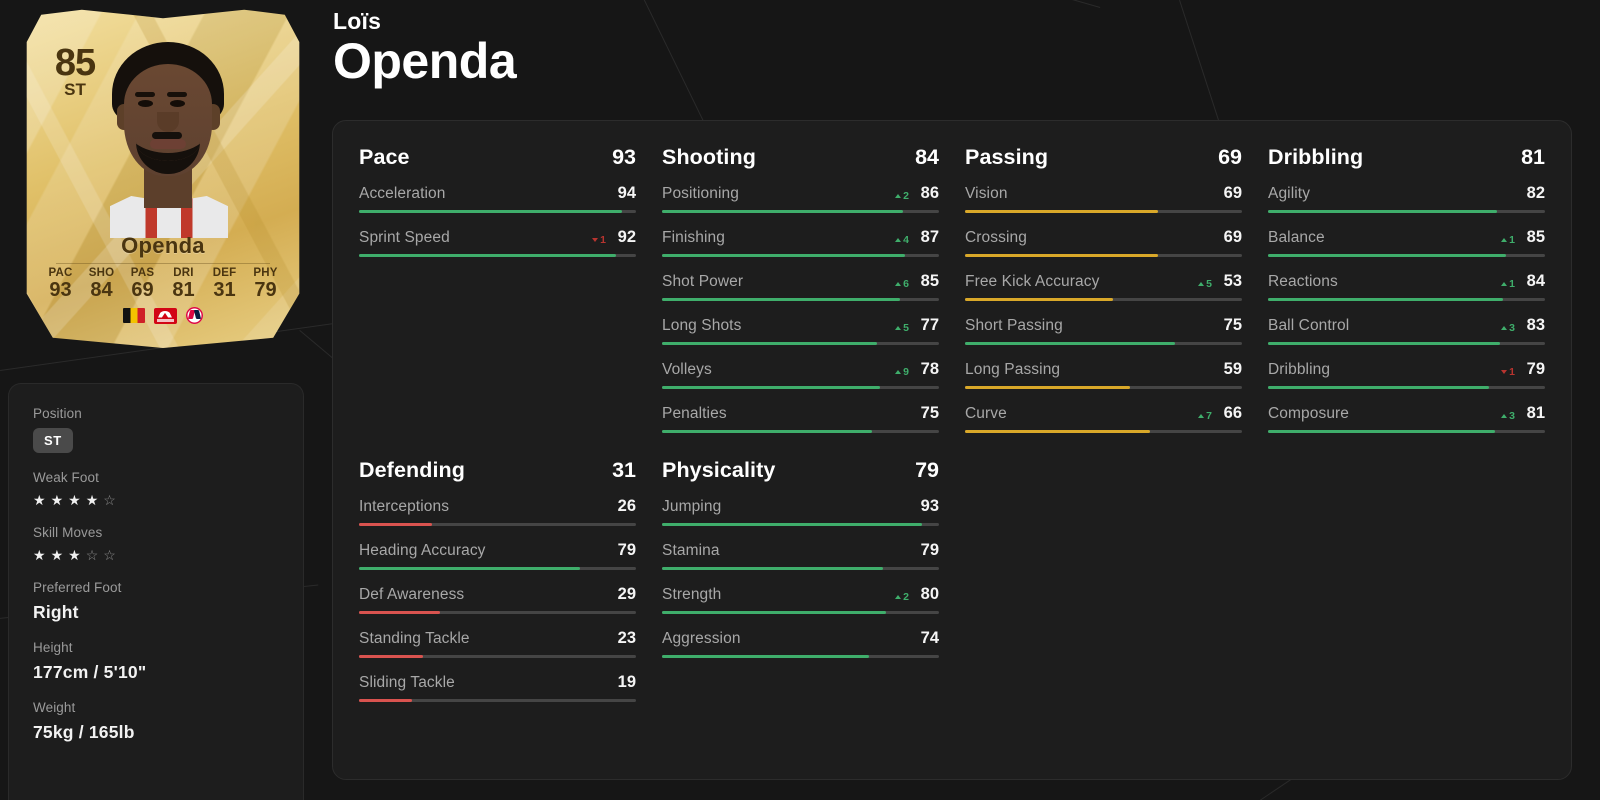 The width and height of the screenshot is (1600, 800). I want to click on height-value: 177cm / 5'10", so click(90, 672).